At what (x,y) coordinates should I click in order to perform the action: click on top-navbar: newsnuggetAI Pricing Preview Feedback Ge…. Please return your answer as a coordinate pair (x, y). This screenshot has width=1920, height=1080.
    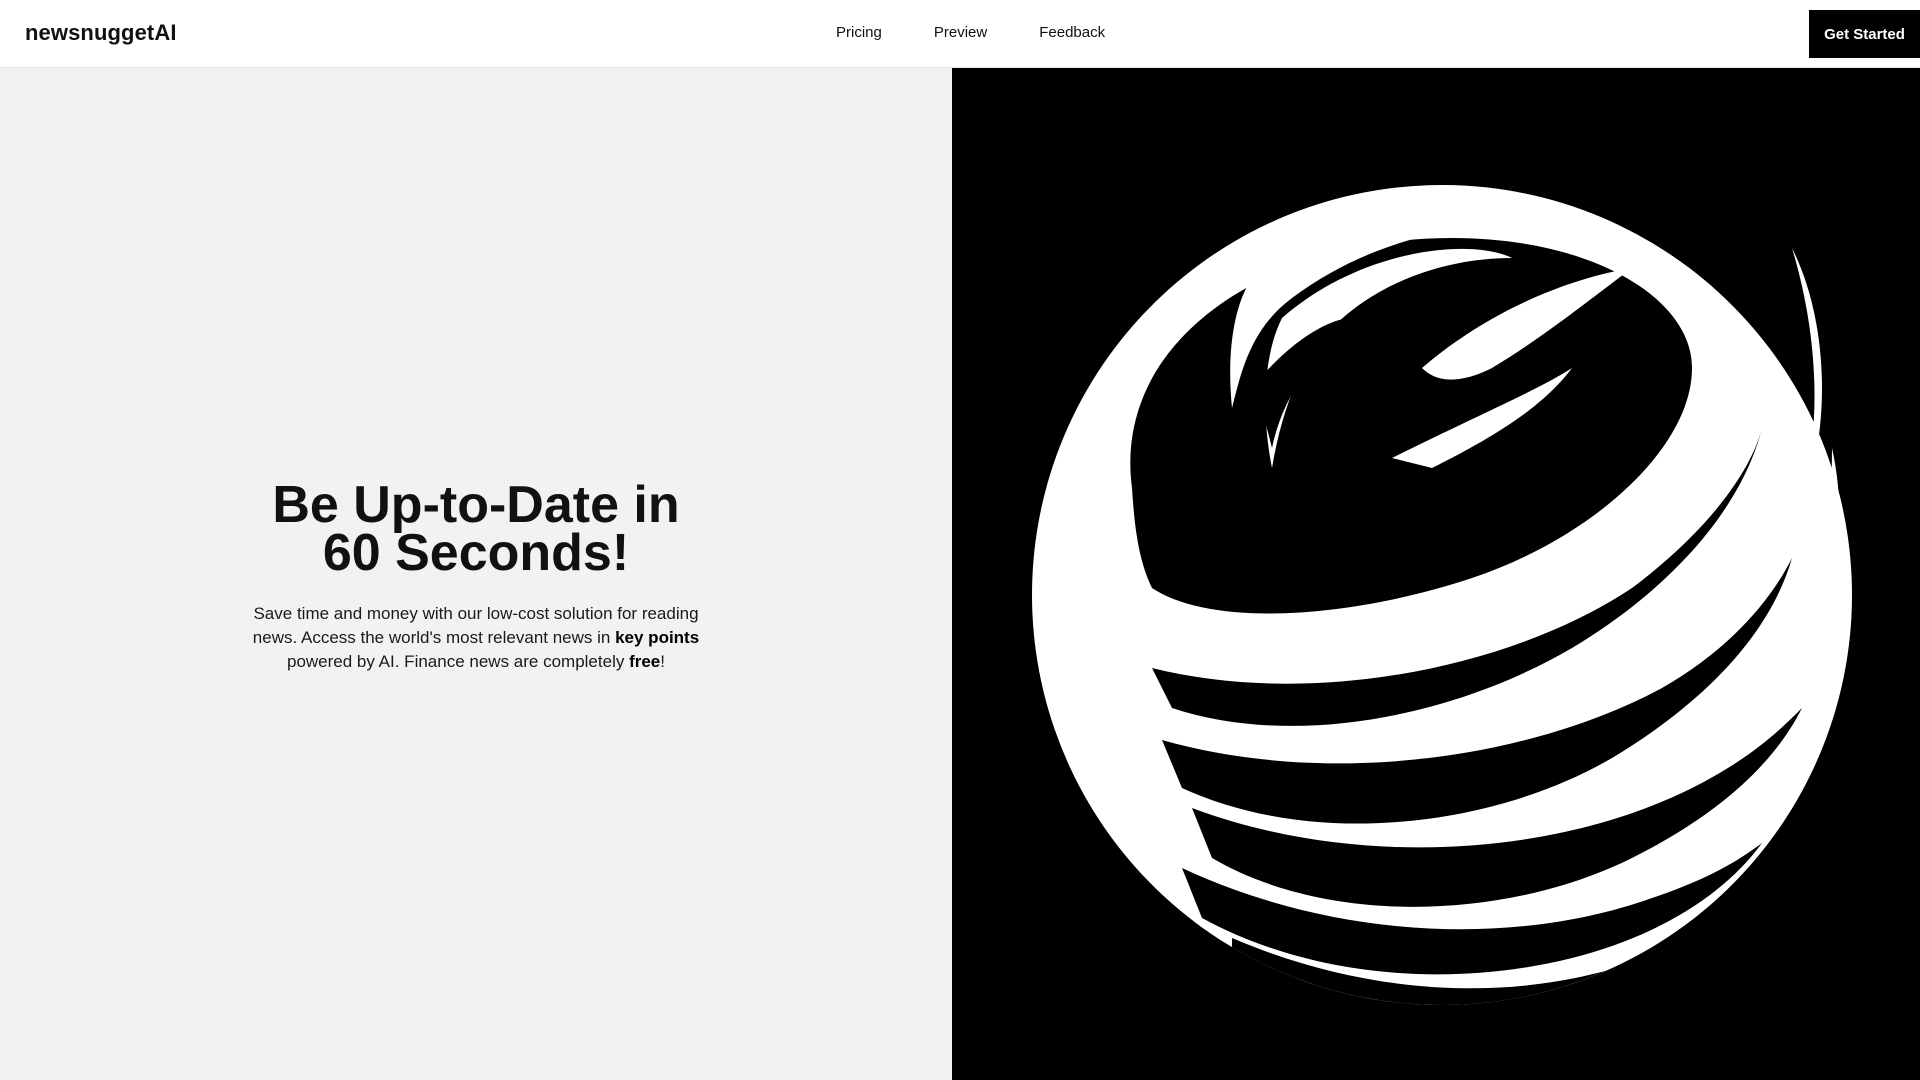
    Looking at the image, I should click on (960, 34).